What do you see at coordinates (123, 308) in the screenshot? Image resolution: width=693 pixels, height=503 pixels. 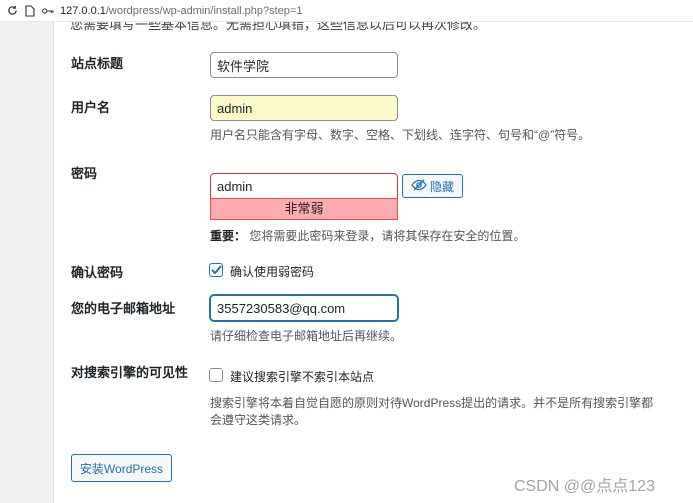 I see `email-label: 您的电子邮箱地址` at bounding box center [123, 308].